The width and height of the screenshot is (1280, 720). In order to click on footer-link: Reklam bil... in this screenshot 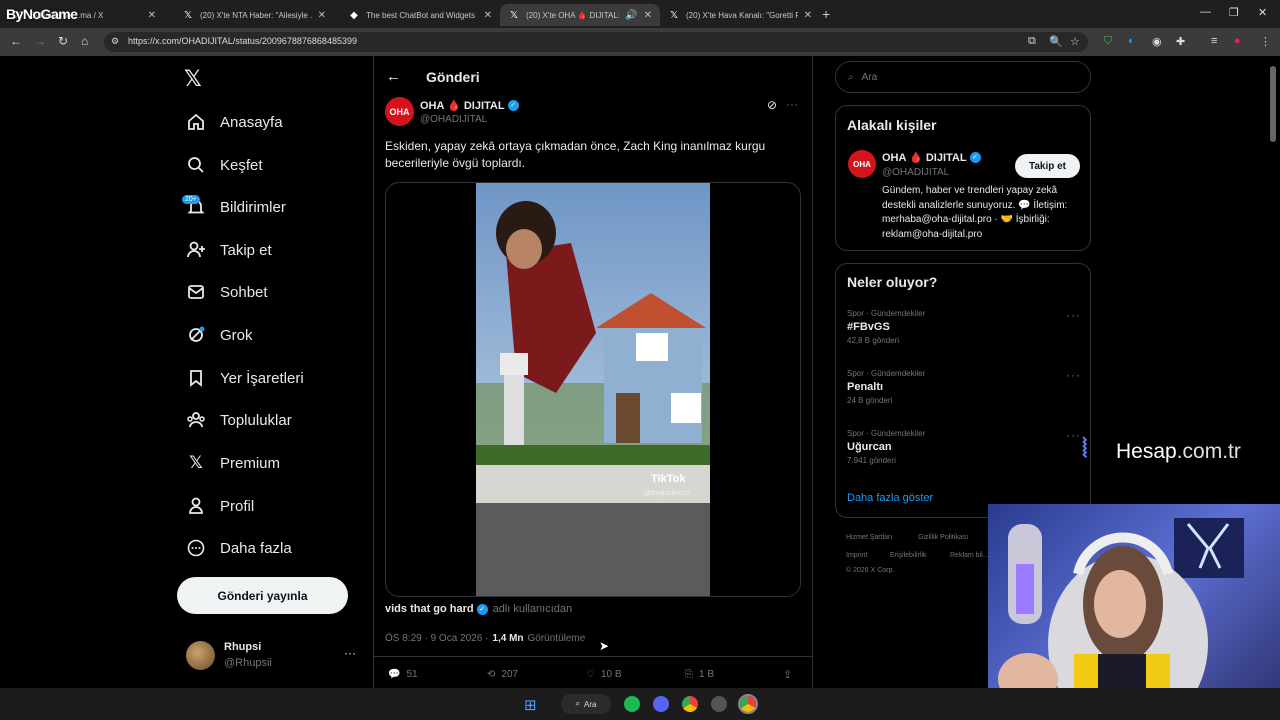, I will do `click(969, 555)`.